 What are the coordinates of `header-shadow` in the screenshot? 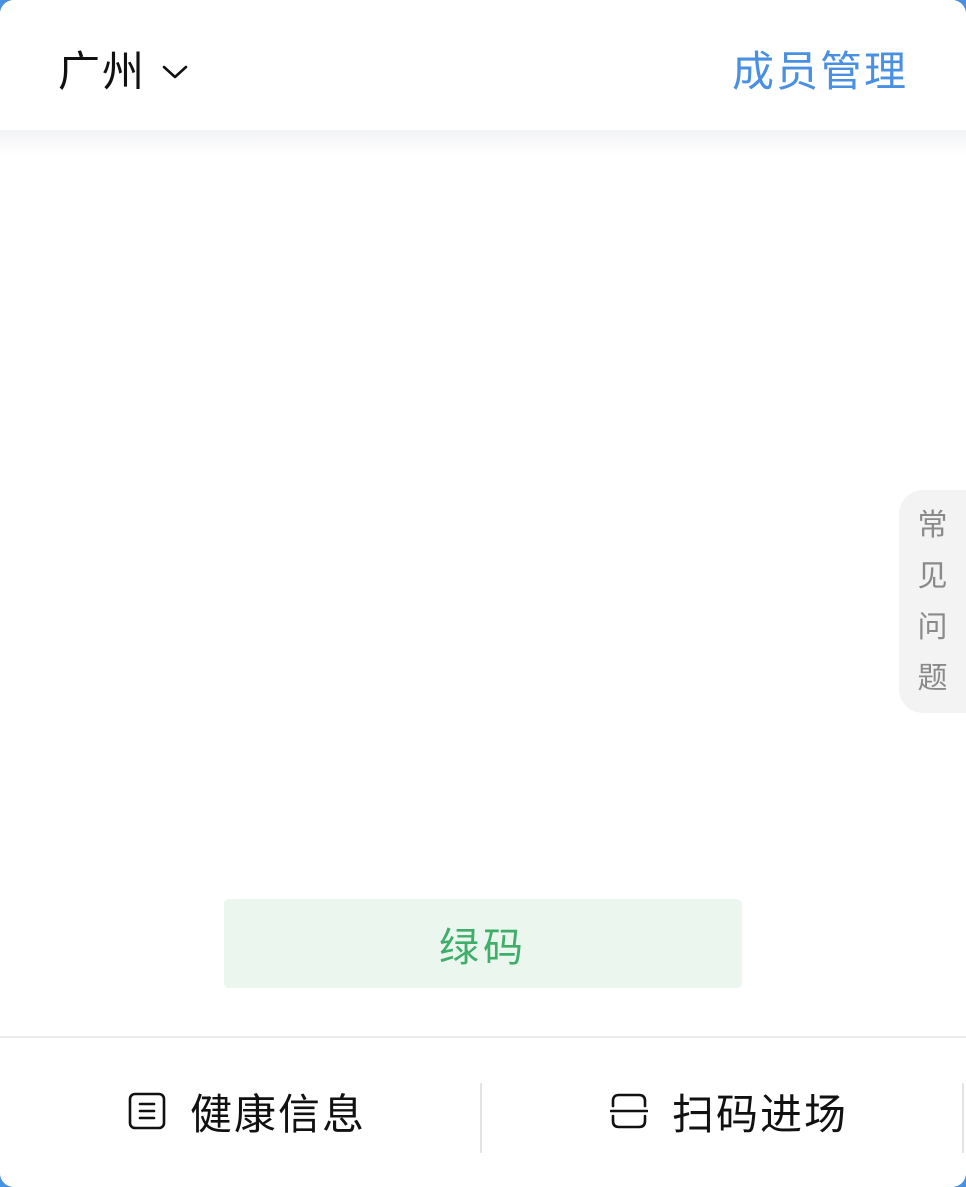 It's located at (483, 143).